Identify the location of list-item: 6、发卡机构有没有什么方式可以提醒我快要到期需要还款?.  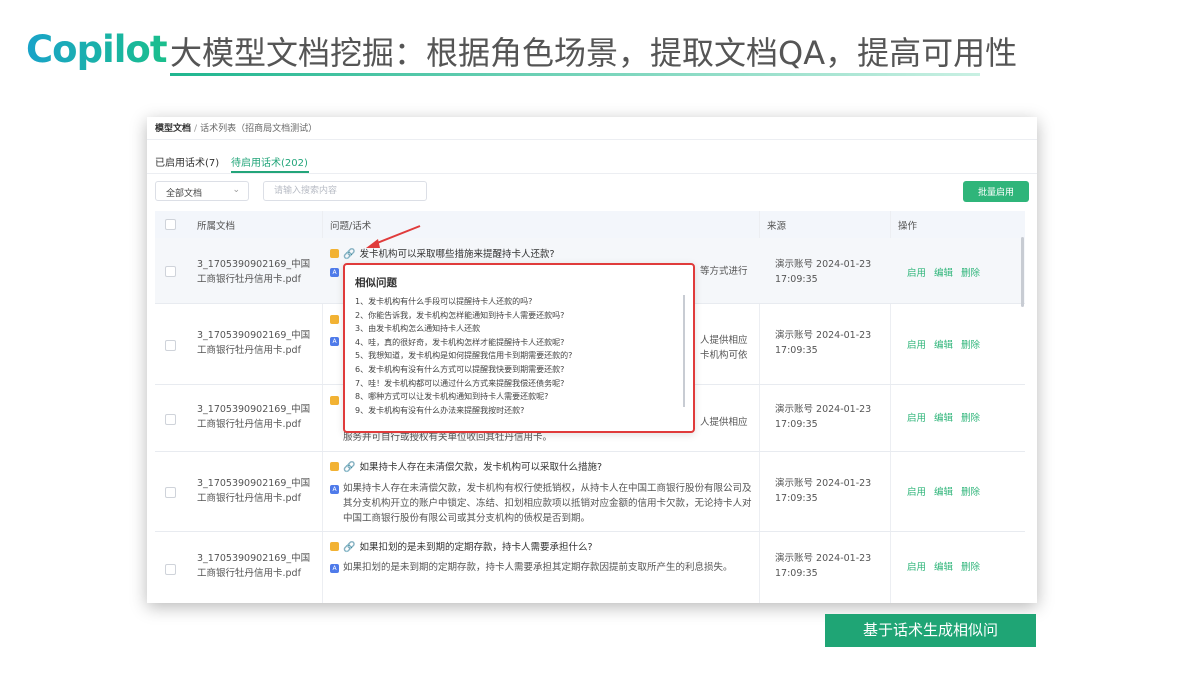
(463, 370).